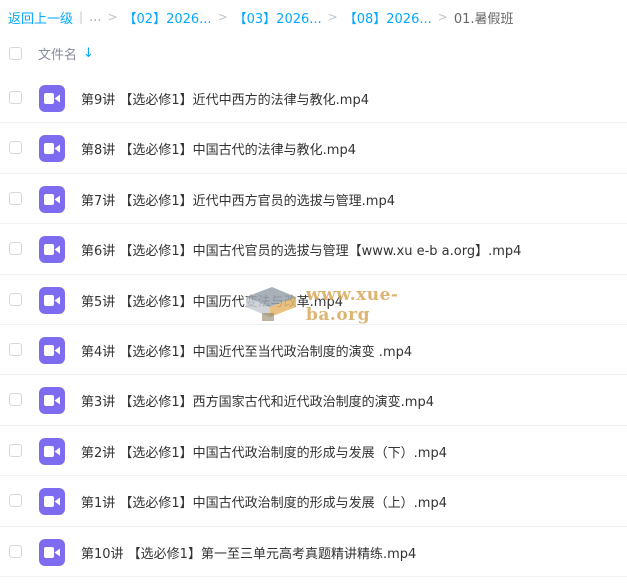 Image resolution: width=627 pixels, height=585 pixels. I want to click on file-row: 第3讲 【选必修1】西方国家古代和近代政治制度的演变.mp4, so click(313, 400).